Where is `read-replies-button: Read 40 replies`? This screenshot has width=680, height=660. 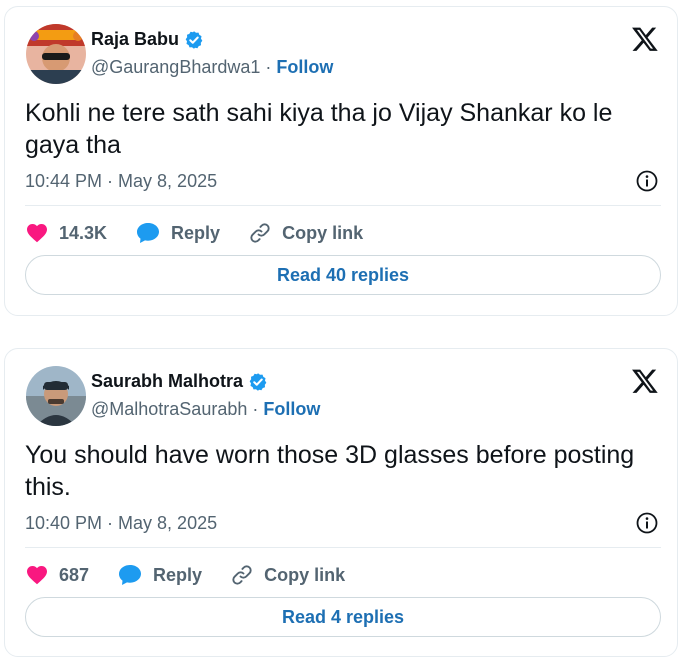
read-replies-button: Read 40 replies is located at coordinates (343, 275).